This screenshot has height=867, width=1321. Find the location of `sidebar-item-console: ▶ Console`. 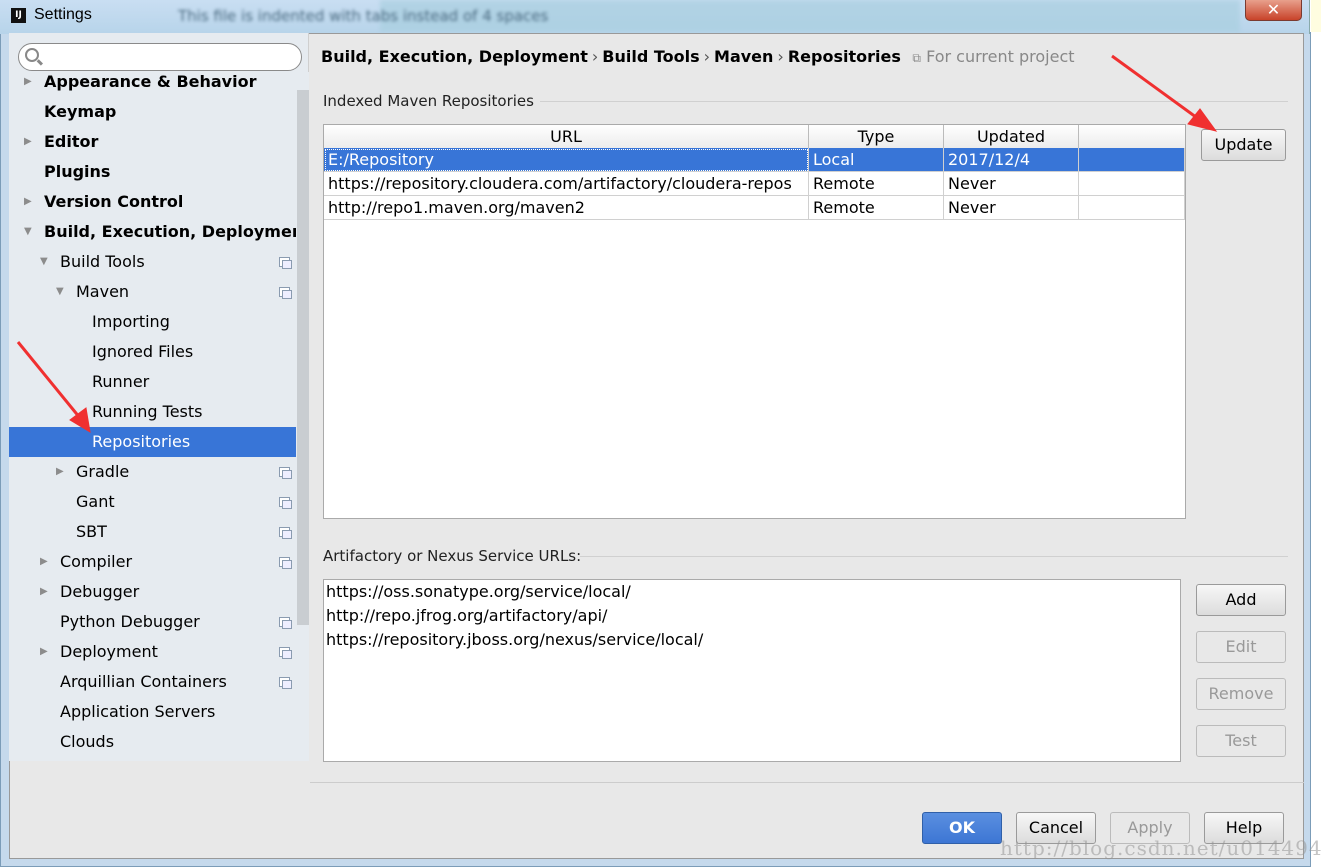

sidebar-item-console: ▶ Console is located at coordinates (152, 759).